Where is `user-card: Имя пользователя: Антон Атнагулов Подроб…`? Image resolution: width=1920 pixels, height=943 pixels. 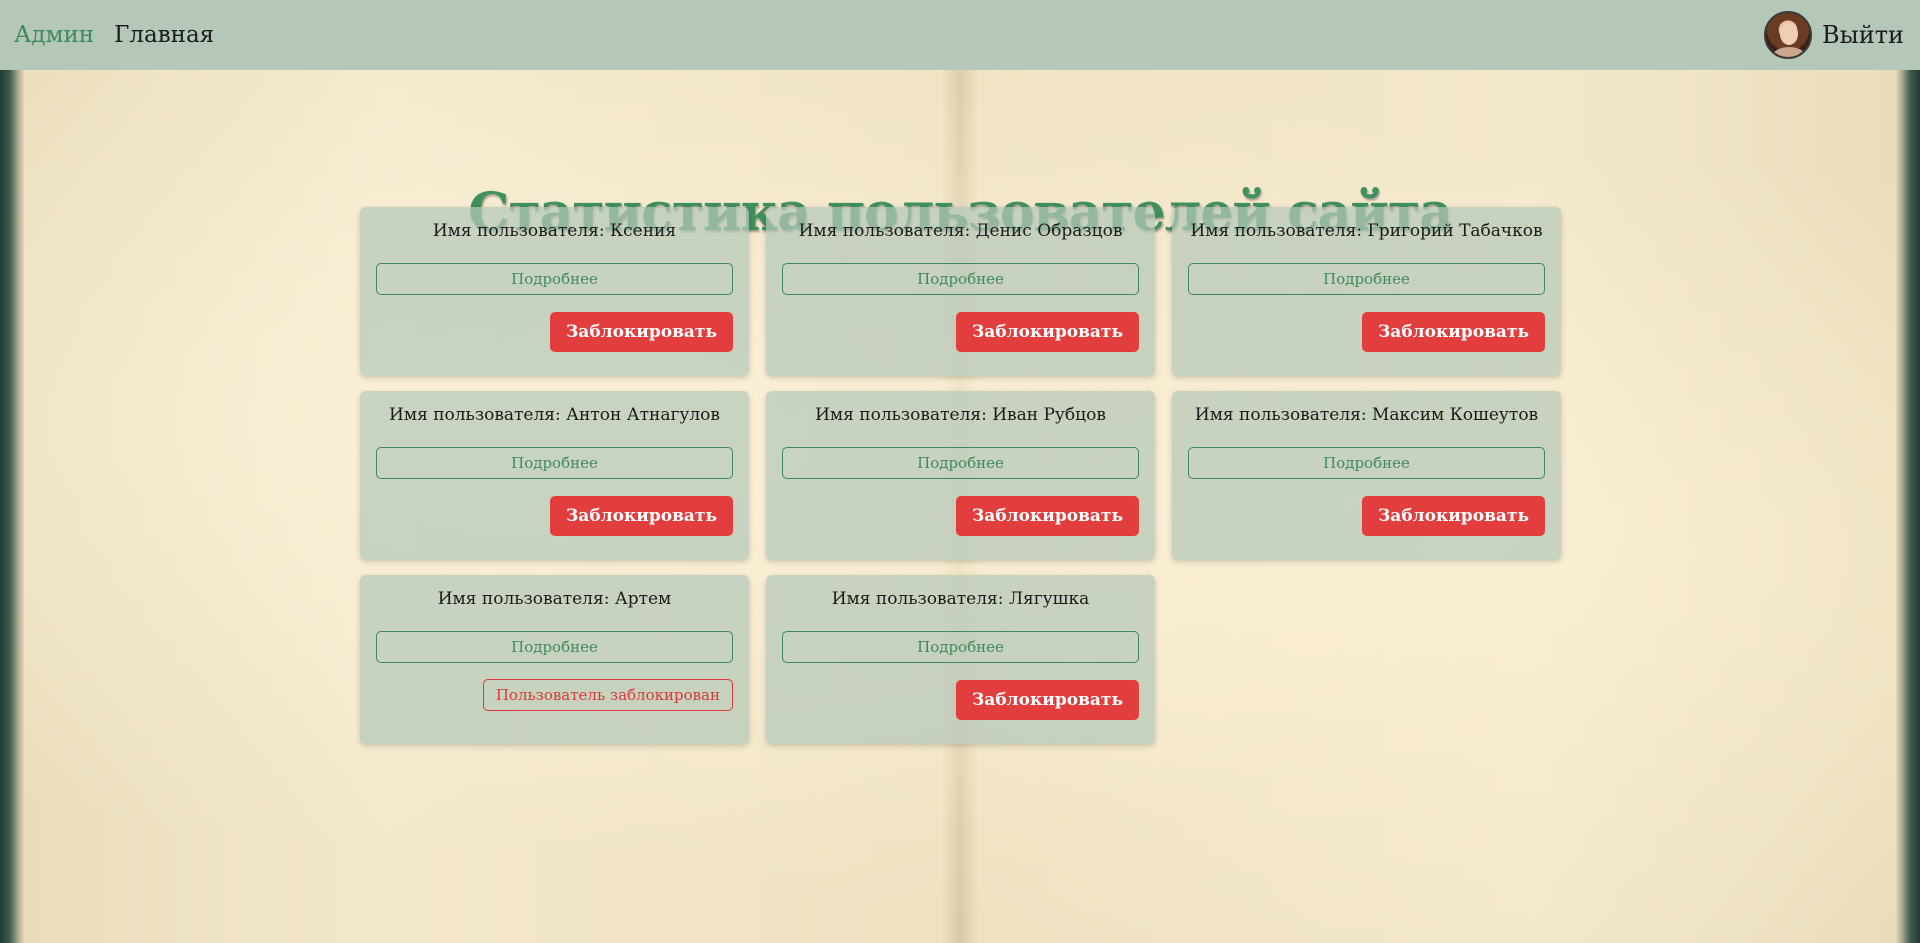
user-card: Имя пользователя: Антон Атнагулов Подроб… is located at coordinates (554, 475).